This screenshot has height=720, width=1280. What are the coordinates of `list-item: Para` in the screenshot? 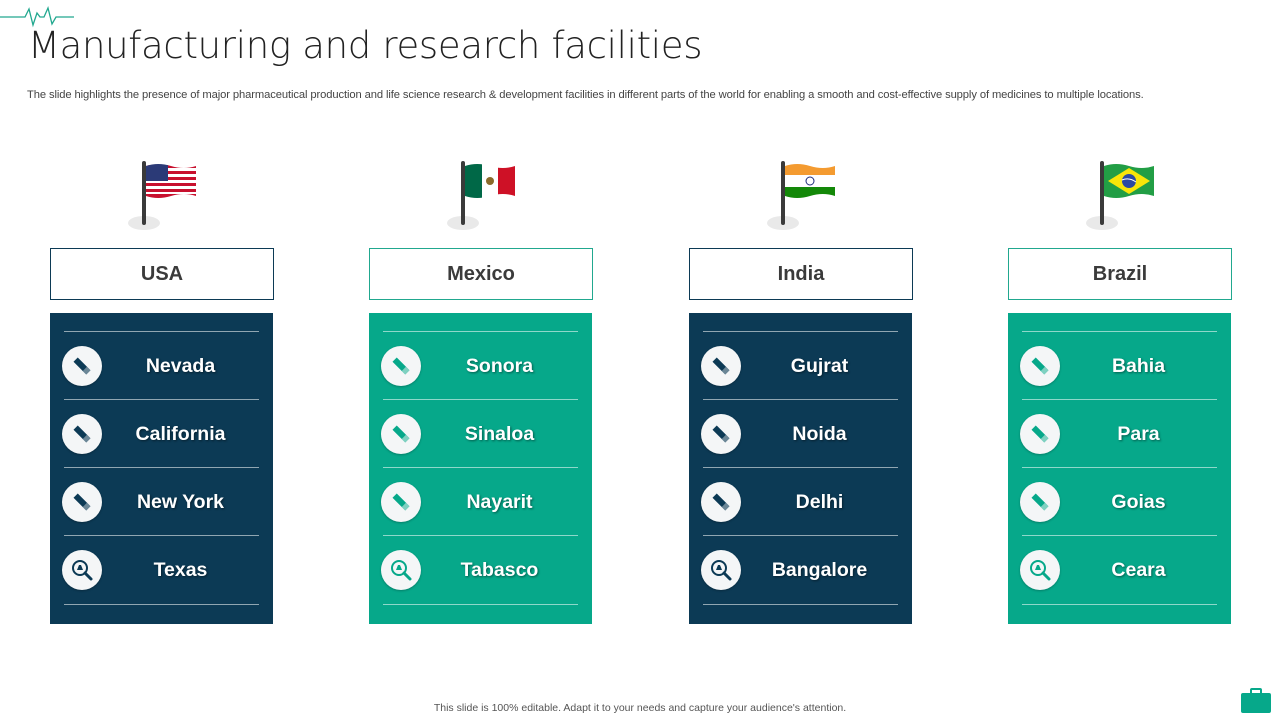 It's located at (1119, 434).